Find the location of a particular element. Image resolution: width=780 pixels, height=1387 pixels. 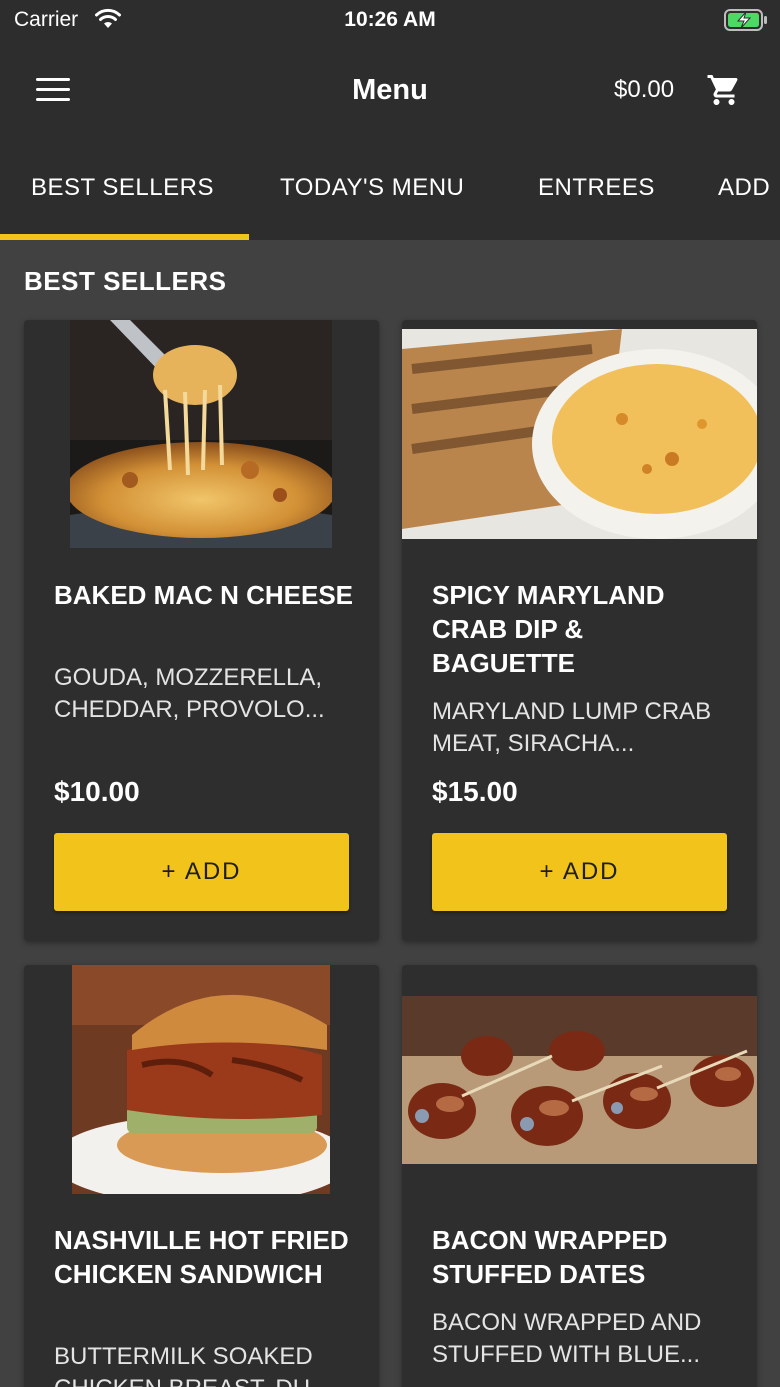

item-name: BAKED MAC N CHEESE is located at coordinates (204, 595).